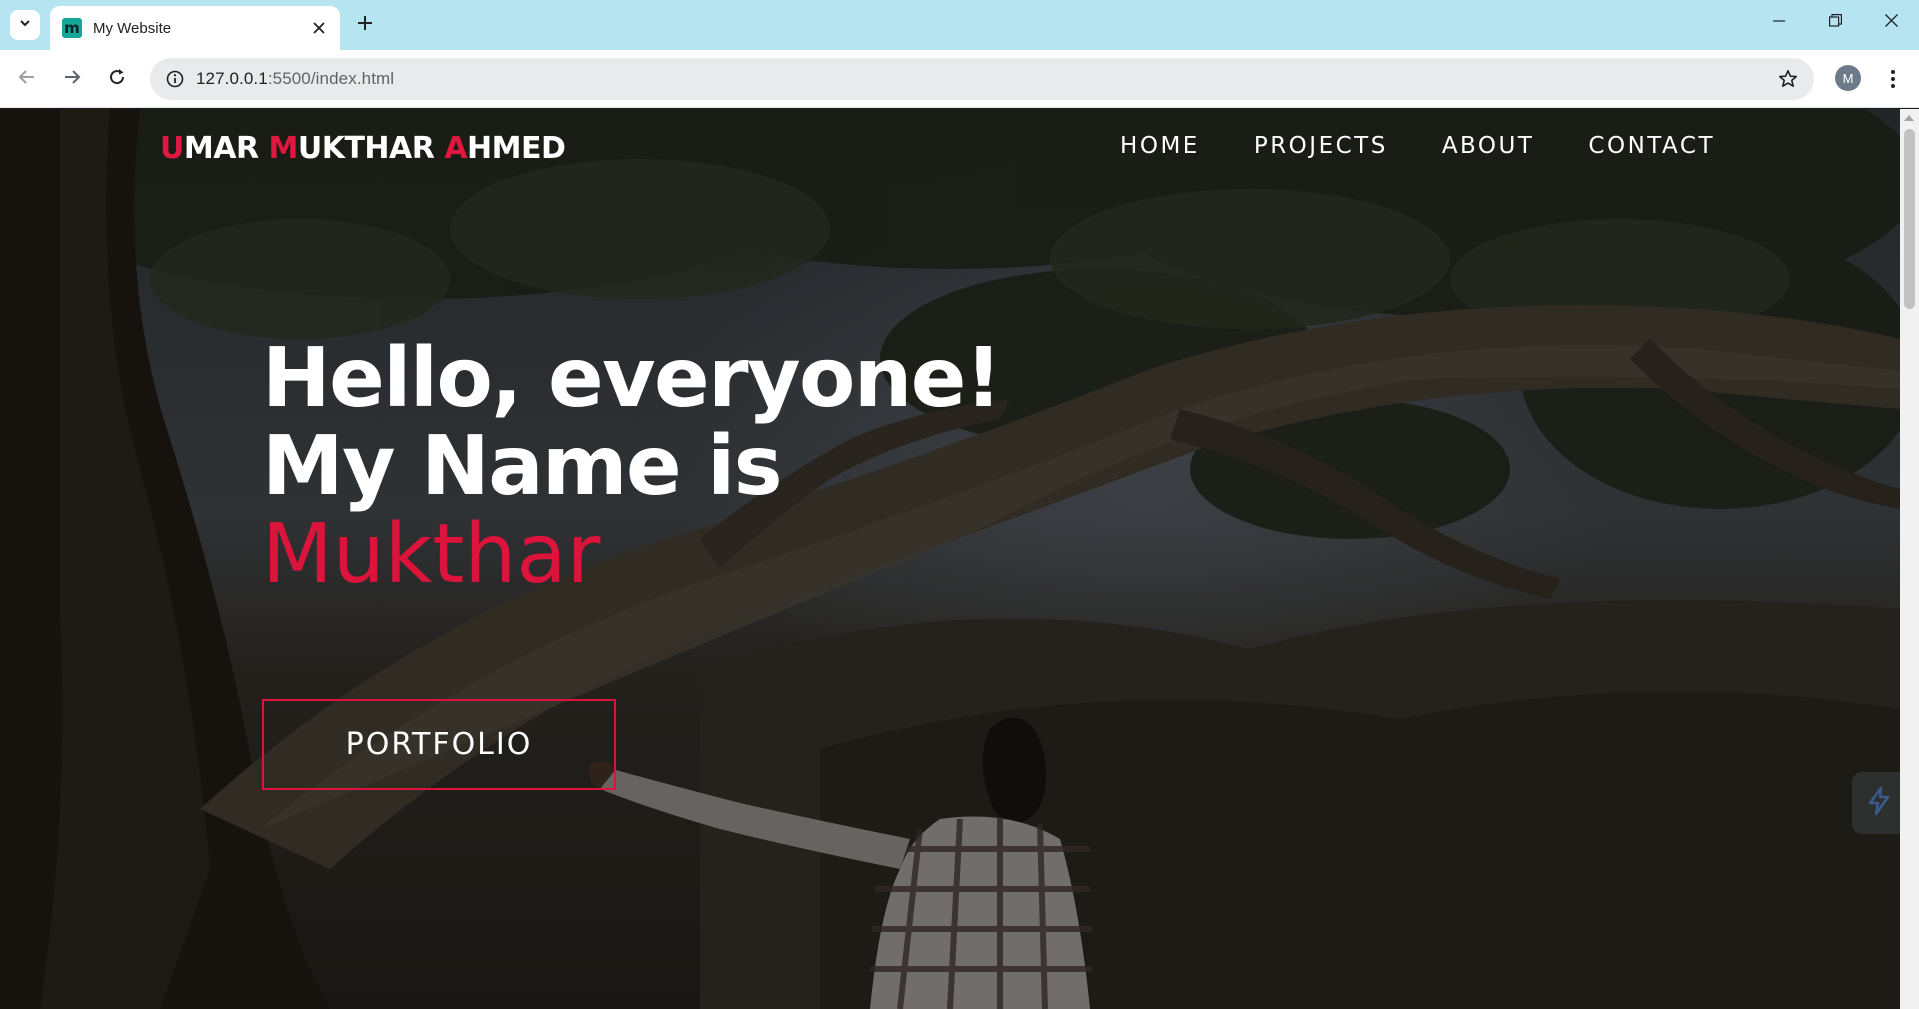 The width and height of the screenshot is (1919, 1009). I want to click on url-text: 127.0.0.1:5500/index.html, so click(295, 79).